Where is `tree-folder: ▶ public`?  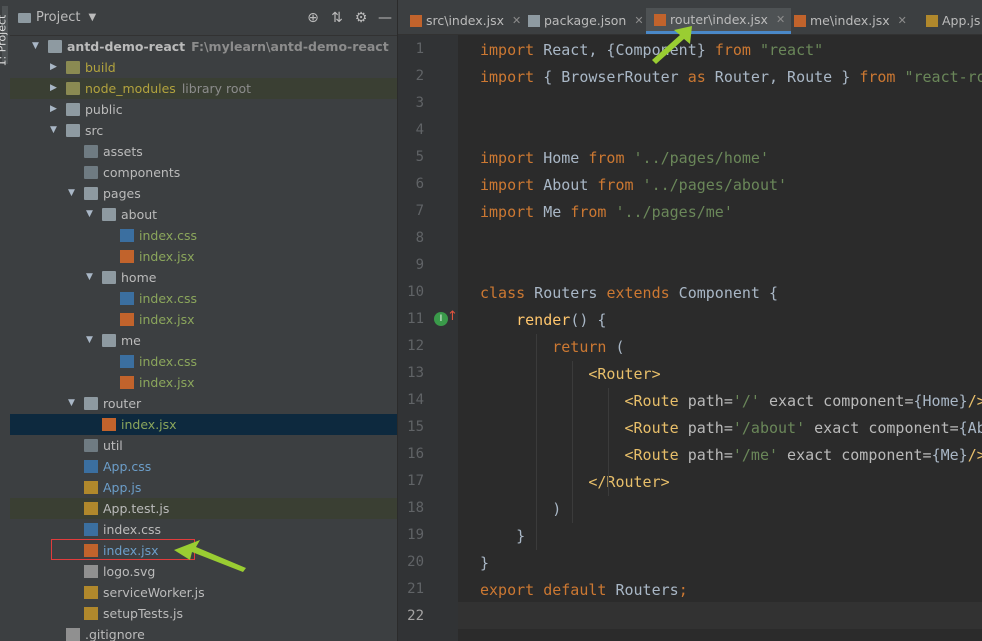
tree-folder: ▶ public is located at coordinates (203, 109).